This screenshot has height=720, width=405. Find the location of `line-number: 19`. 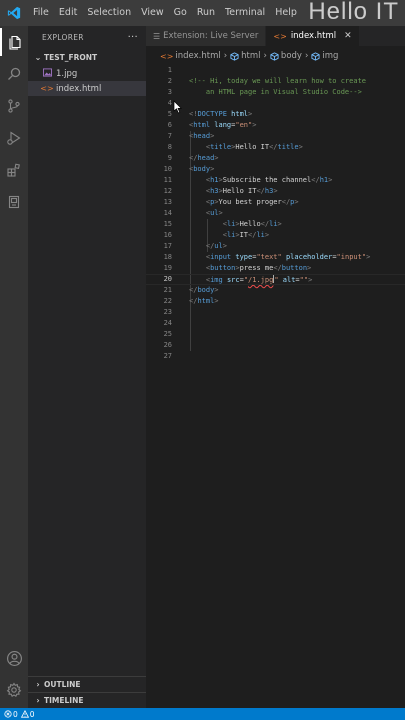

line-number: 19 is located at coordinates (167, 268).